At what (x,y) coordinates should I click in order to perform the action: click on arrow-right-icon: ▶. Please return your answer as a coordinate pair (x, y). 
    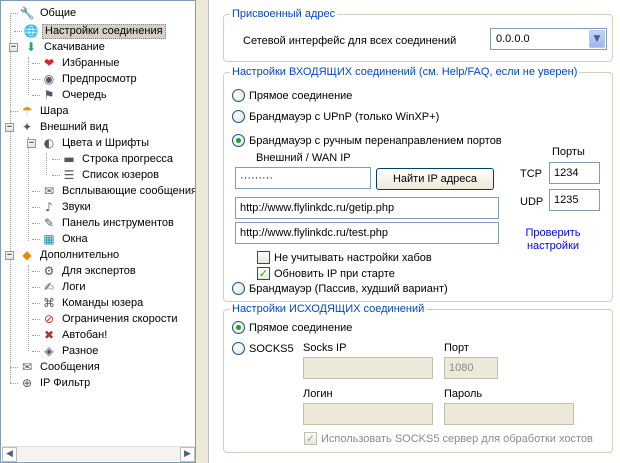
    Looking at the image, I should click on (187, 454).